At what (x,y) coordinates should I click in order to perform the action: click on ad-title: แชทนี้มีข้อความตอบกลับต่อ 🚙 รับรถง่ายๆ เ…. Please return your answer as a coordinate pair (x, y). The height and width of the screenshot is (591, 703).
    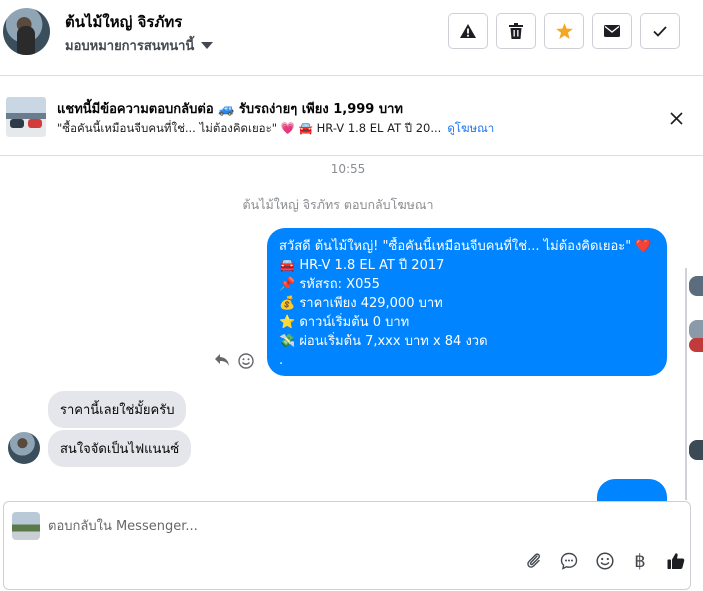
    Looking at the image, I should click on (230, 109).